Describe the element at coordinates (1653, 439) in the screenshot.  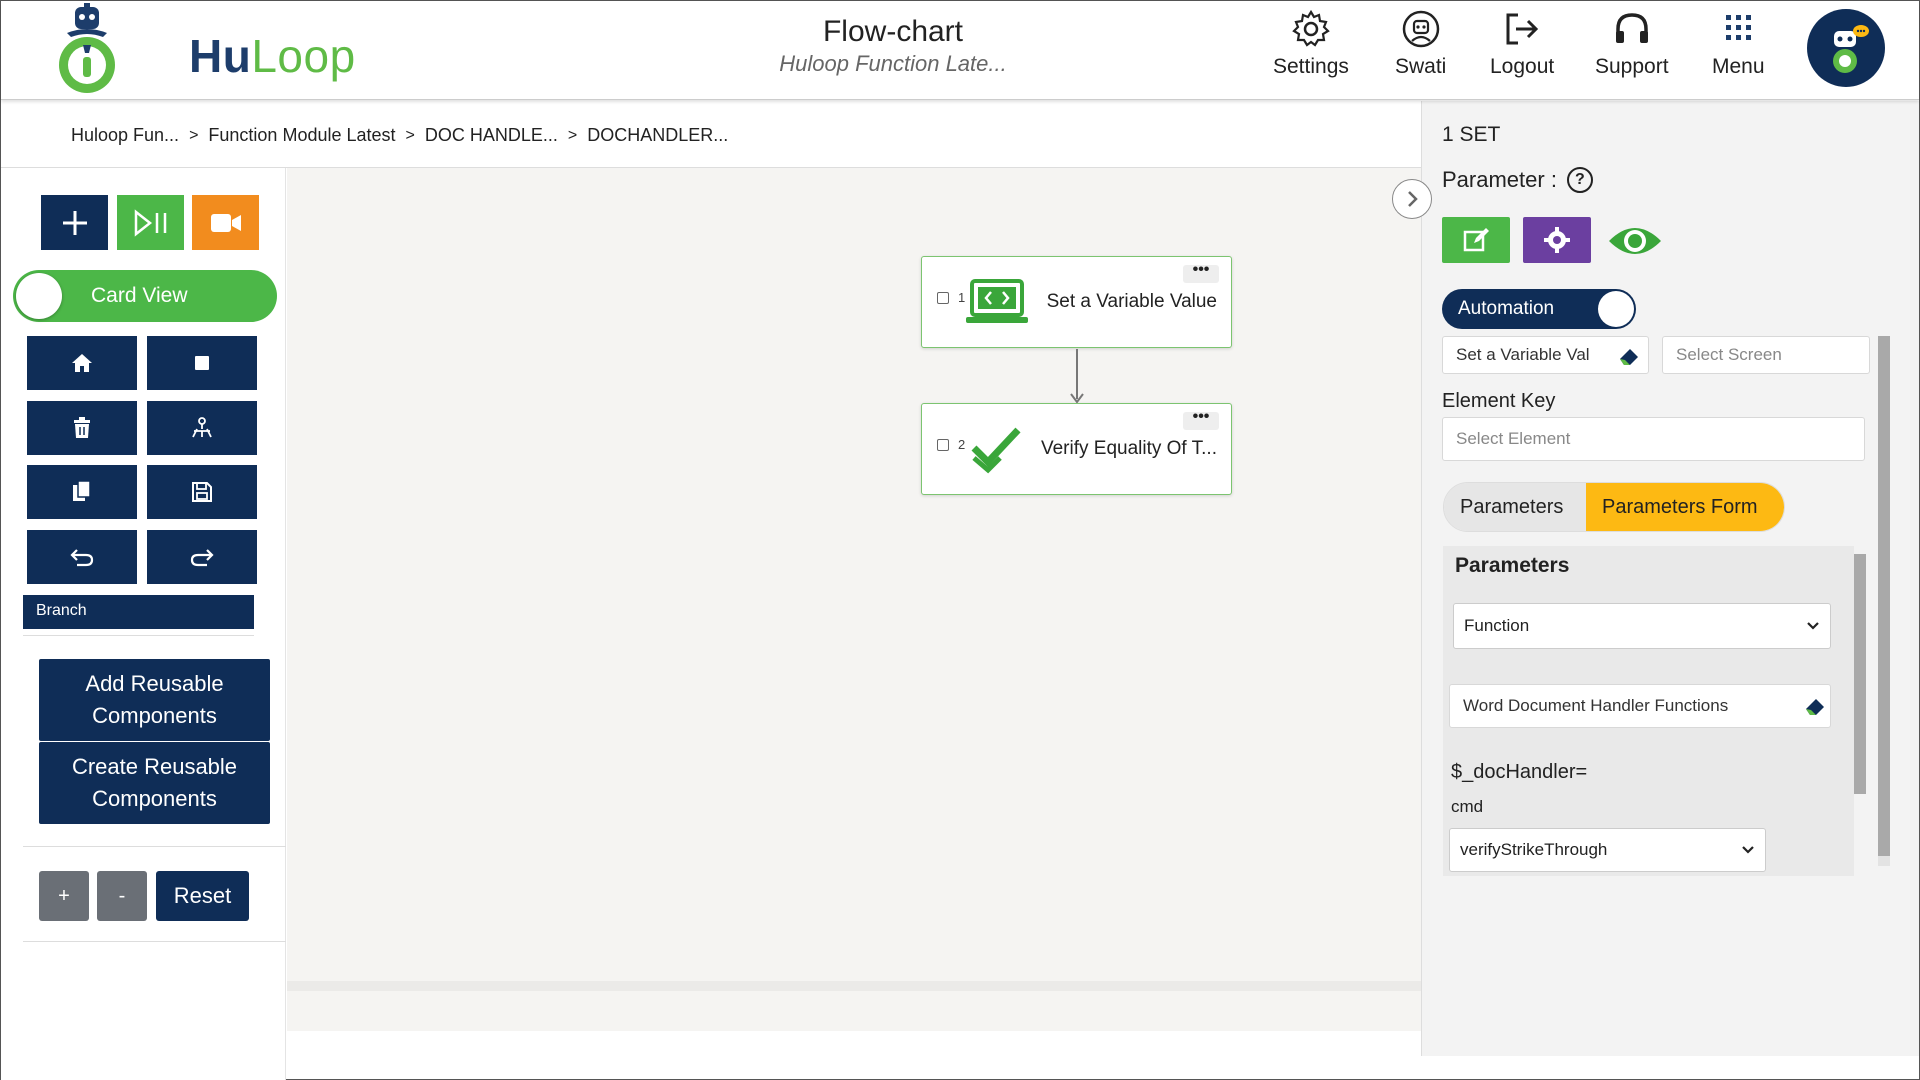
I see `select-element-field: Select Element` at that location.